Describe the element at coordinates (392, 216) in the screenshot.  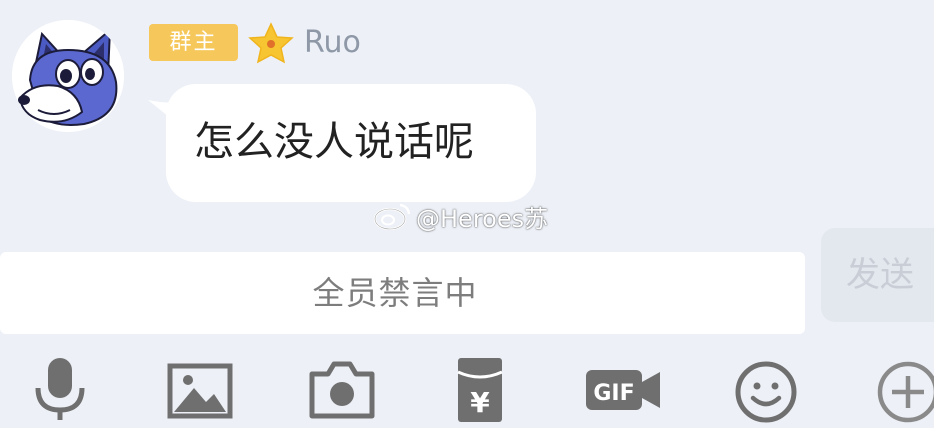
I see `weibo-icon` at that location.